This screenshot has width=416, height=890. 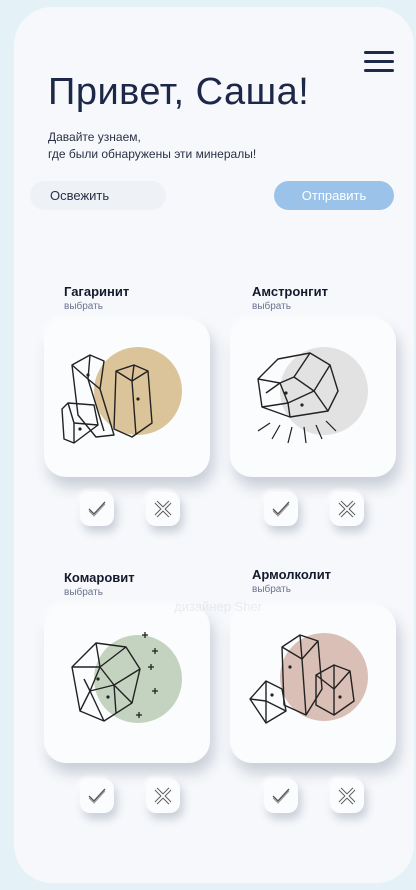 I want to click on mineral-card-armstrongite, so click(x=313, y=398).